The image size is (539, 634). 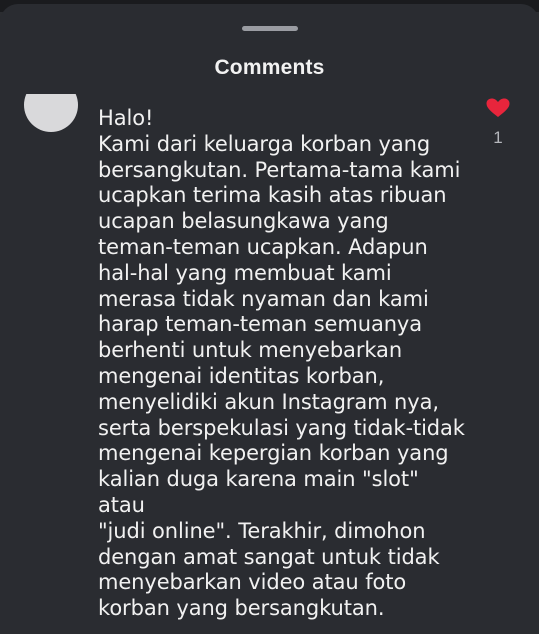 What do you see at coordinates (270, 28) in the screenshot?
I see `drag-handle` at bounding box center [270, 28].